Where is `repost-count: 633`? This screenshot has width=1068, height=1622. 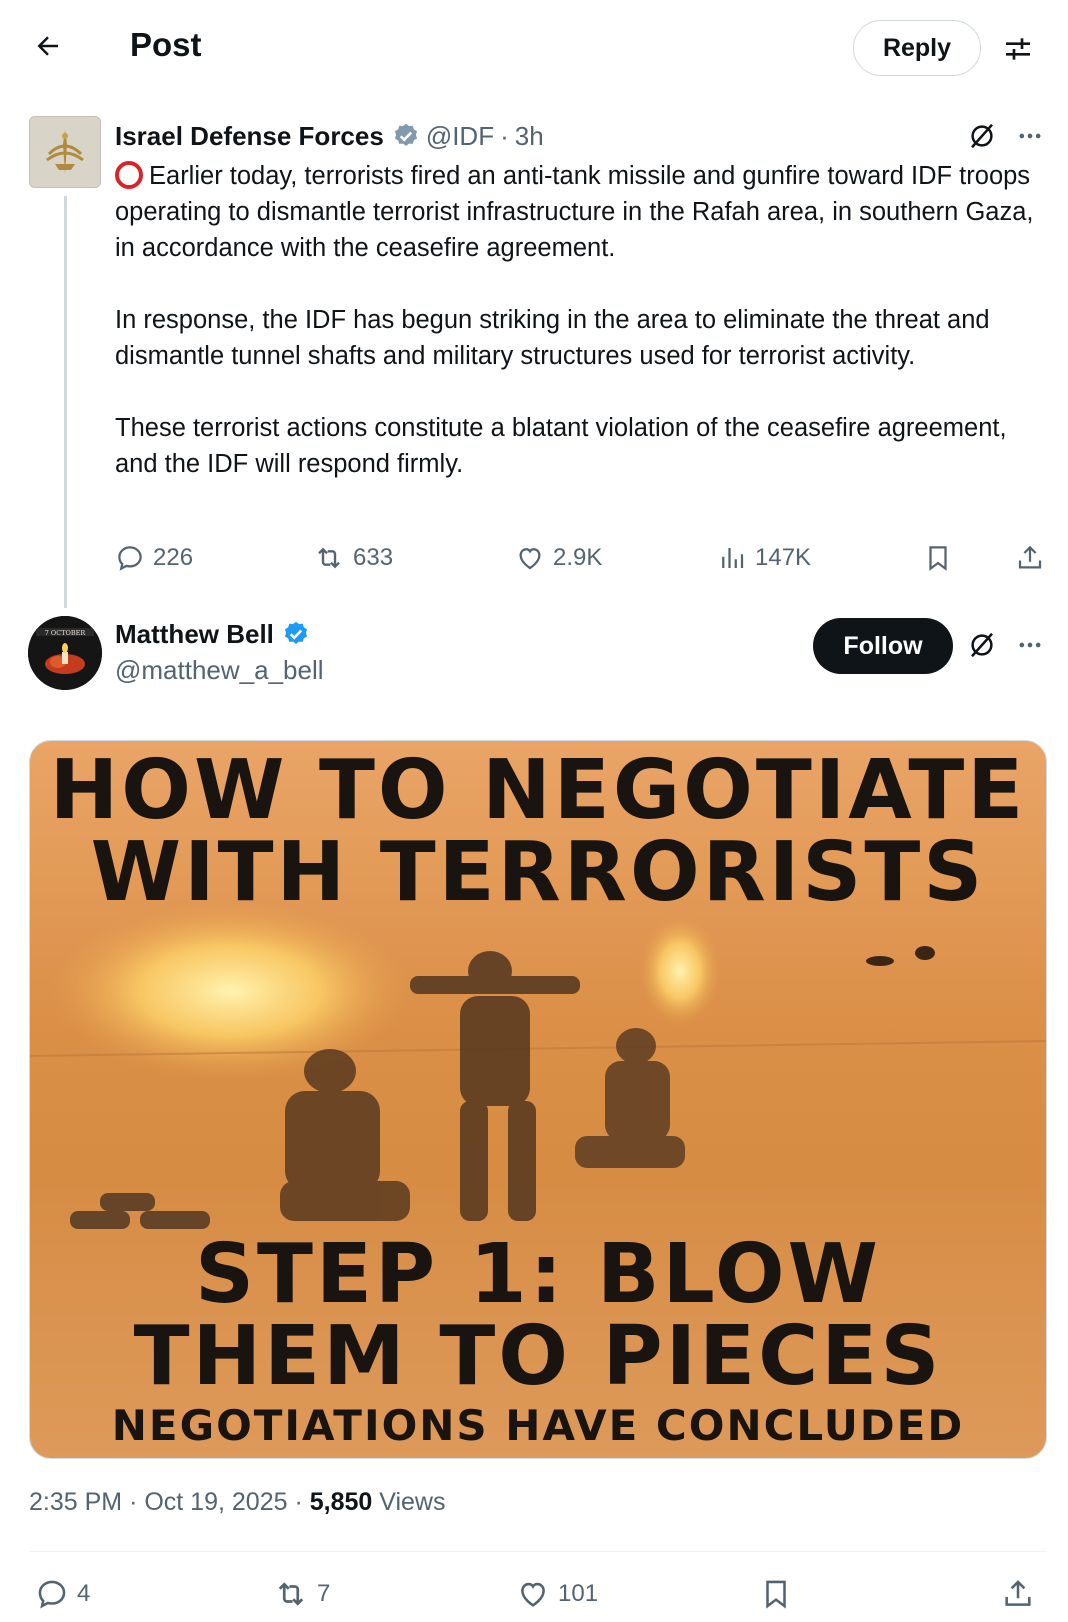 repost-count: 633 is located at coordinates (373, 557).